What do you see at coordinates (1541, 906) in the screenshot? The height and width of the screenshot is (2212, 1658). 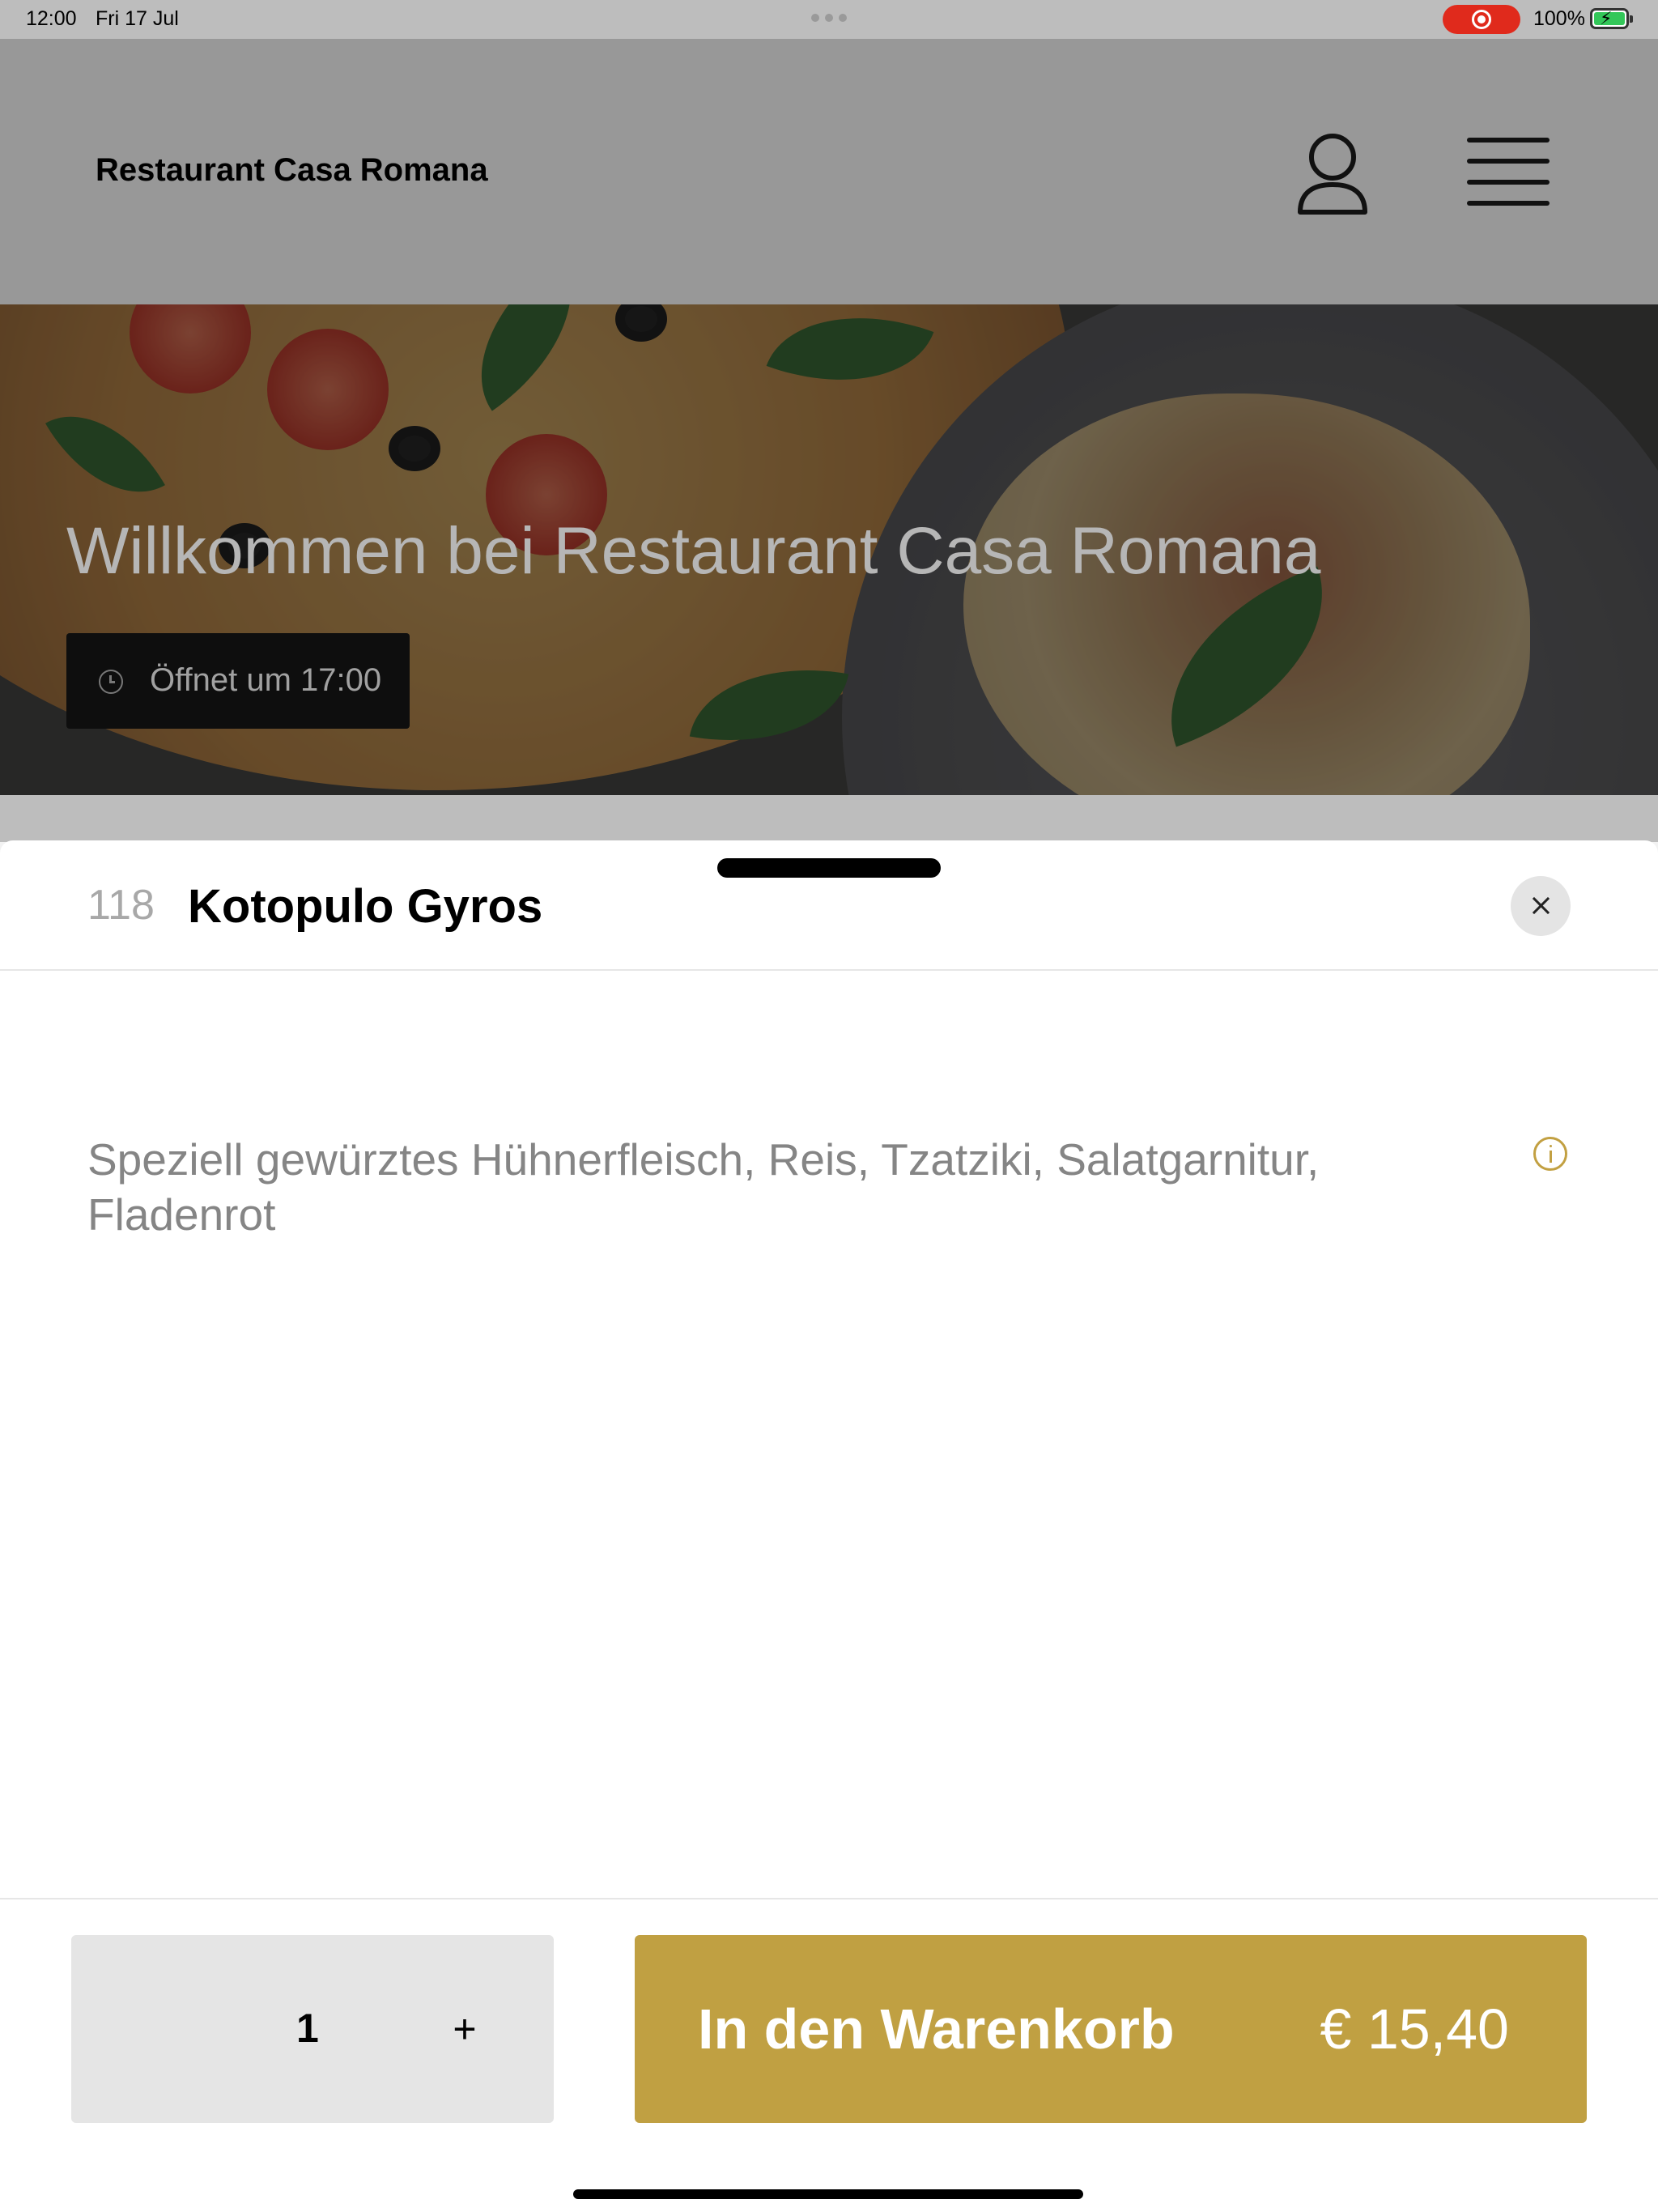 I see `close-button` at bounding box center [1541, 906].